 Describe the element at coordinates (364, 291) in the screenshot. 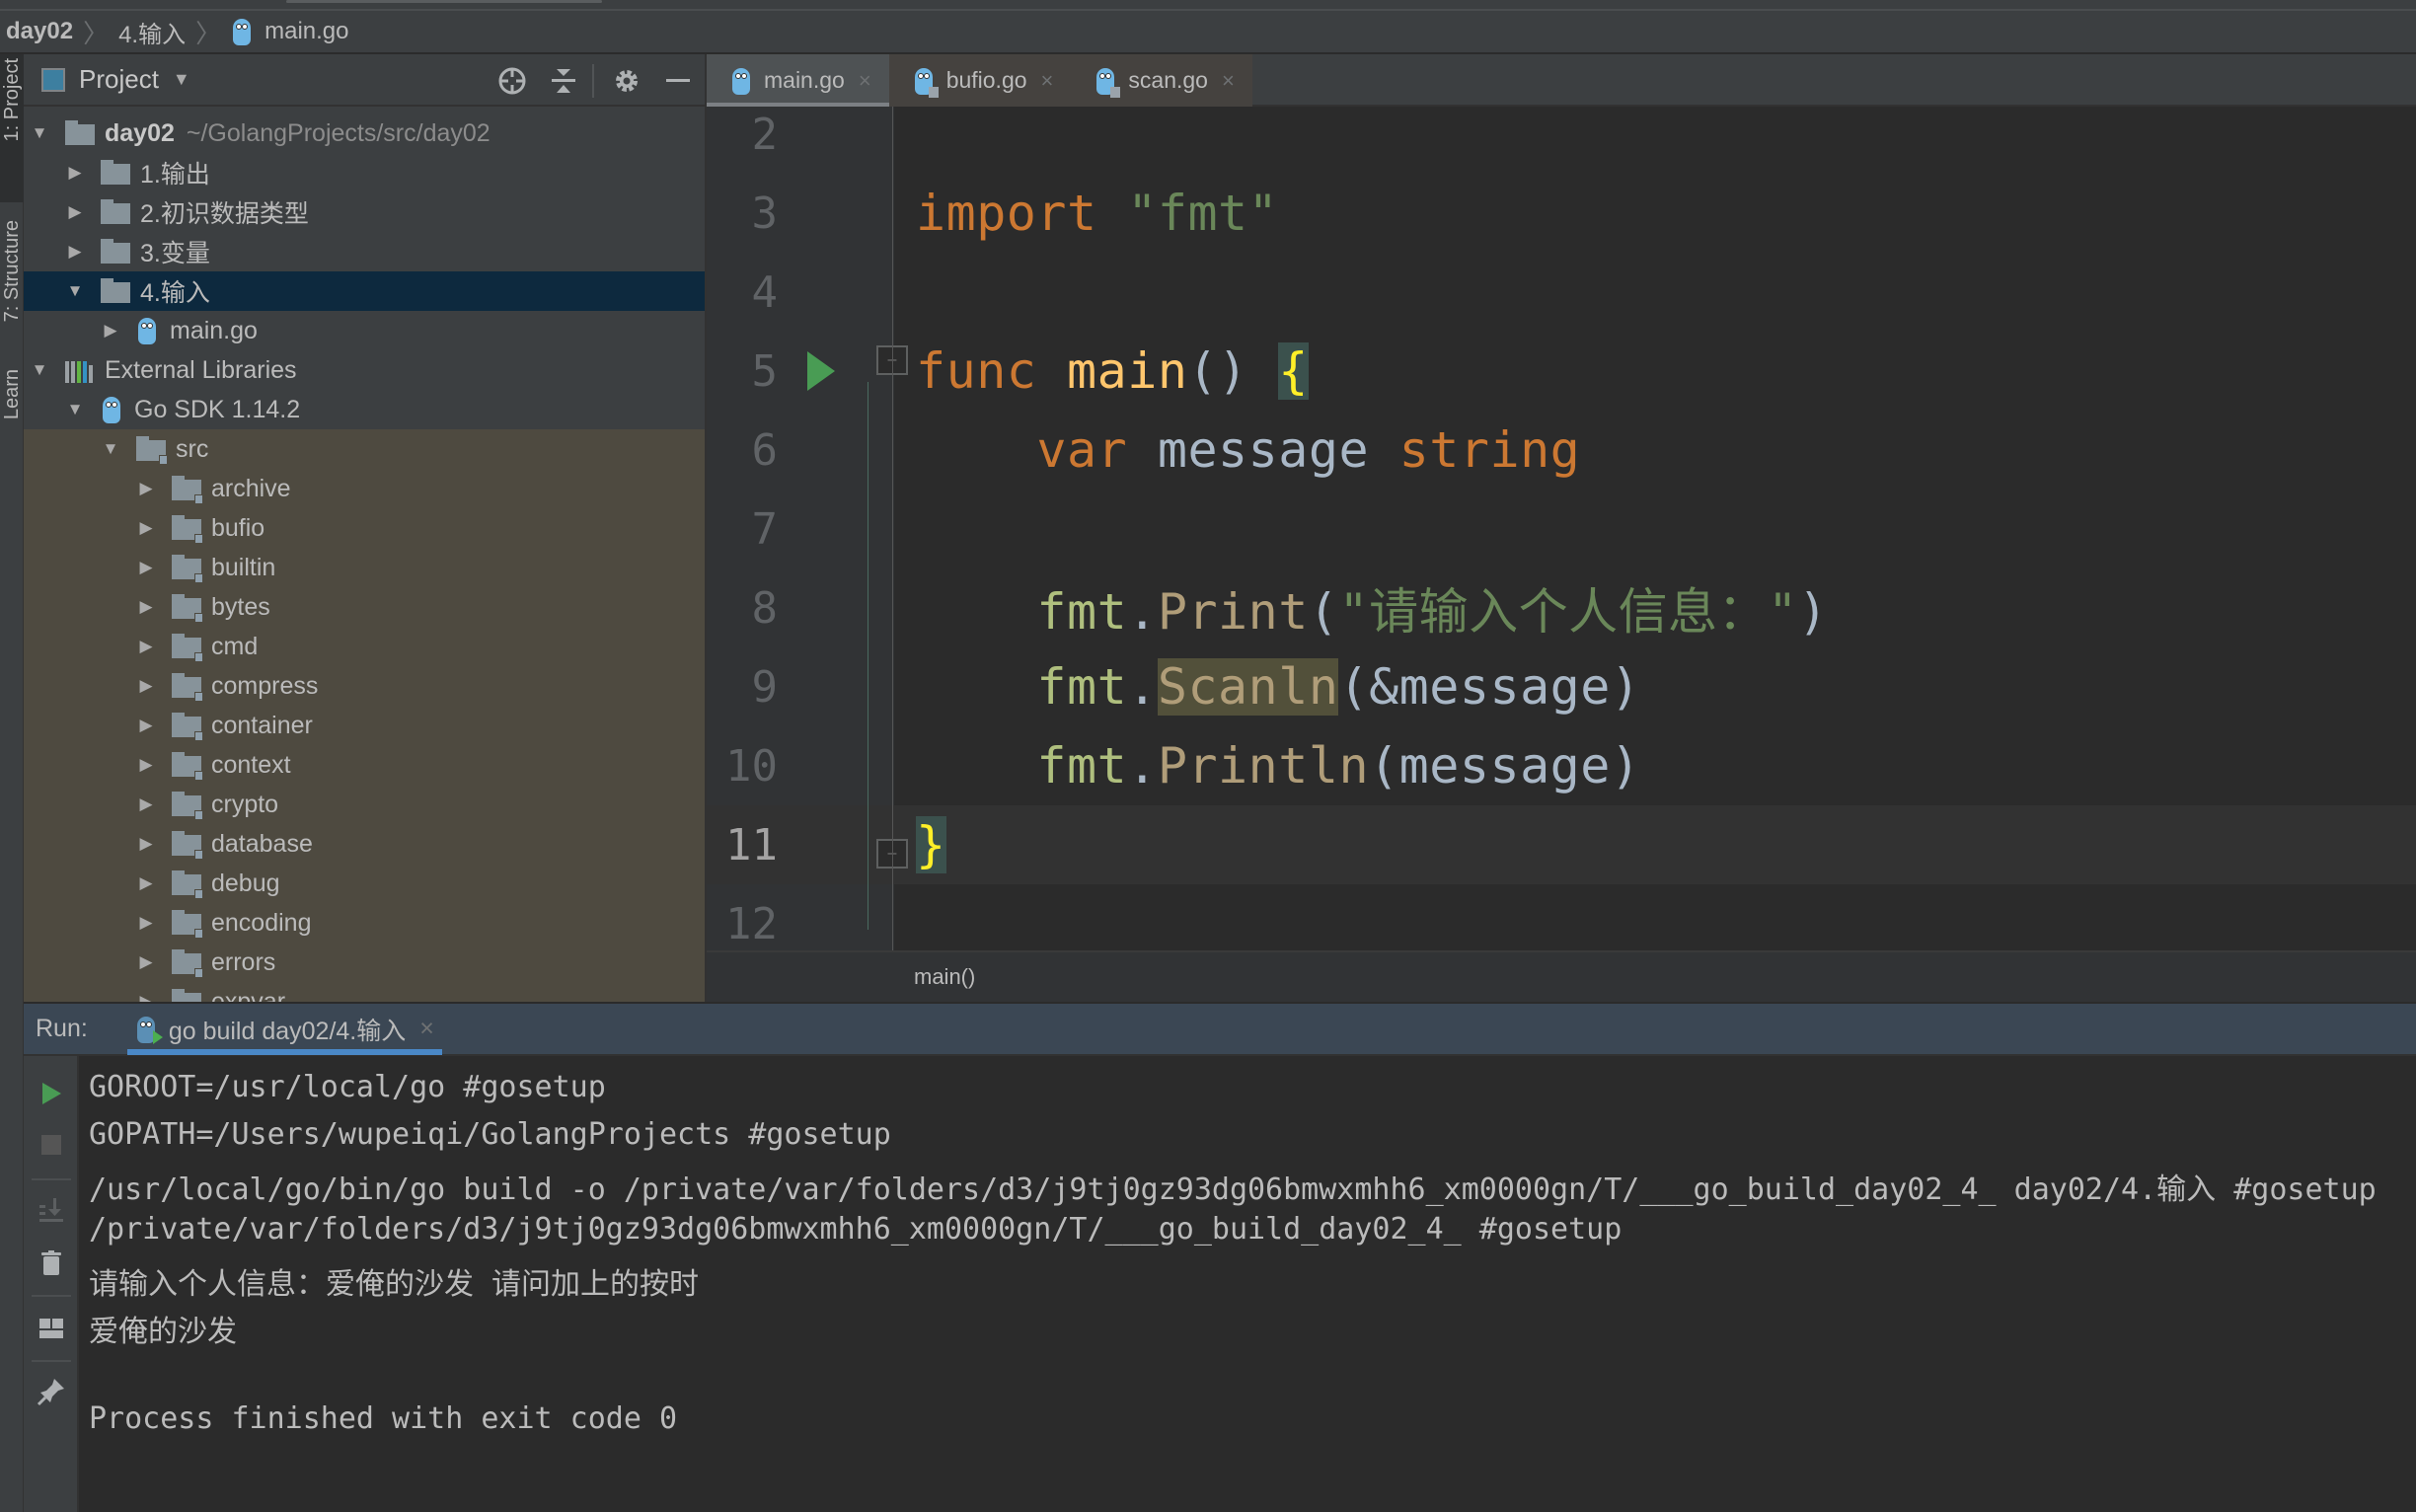

I see `tree-item-4-: ▼ 4.输入` at that location.